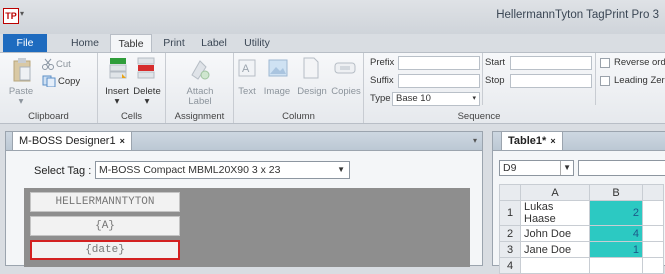 This screenshot has width=665, height=274. I want to click on column-group-label: Column, so click(298, 116).